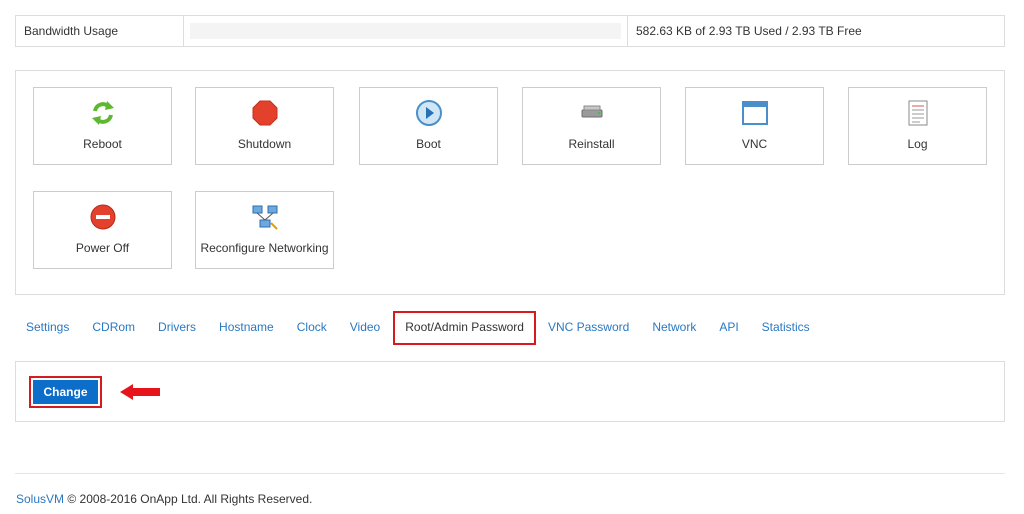 This screenshot has height=514, width=1024. What do you see at coordinates (464, 328) in the screenshot?
I see `tab-root-admin-password: Root/Admin Password` at bounding box center [464, 328].